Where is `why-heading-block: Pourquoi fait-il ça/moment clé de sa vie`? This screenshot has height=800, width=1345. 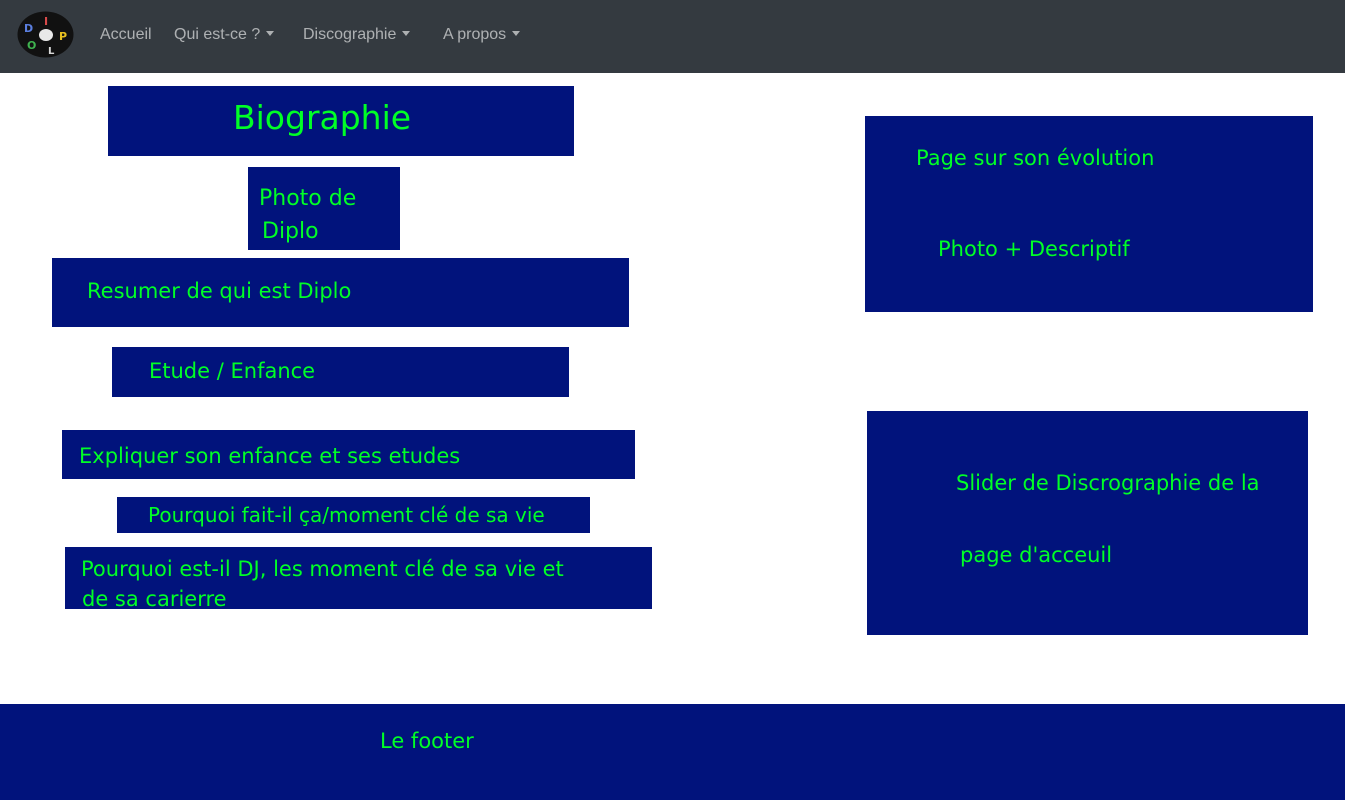
why-heading-block: Pourquoi fait-il ça/moment clé de sa vie is located at coordinates (353, 515).